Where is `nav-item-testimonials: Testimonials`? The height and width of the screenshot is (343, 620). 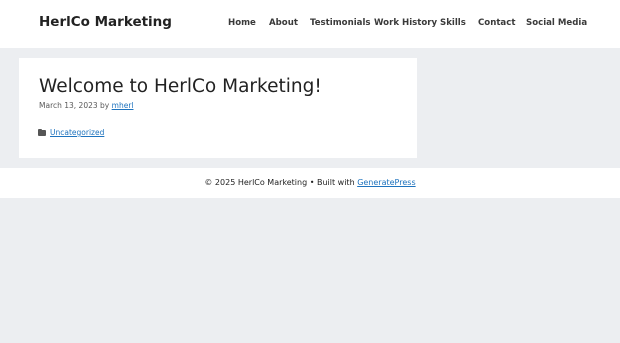
nav-item-testimonials: Testimonials is located at coordinates (340, 23).